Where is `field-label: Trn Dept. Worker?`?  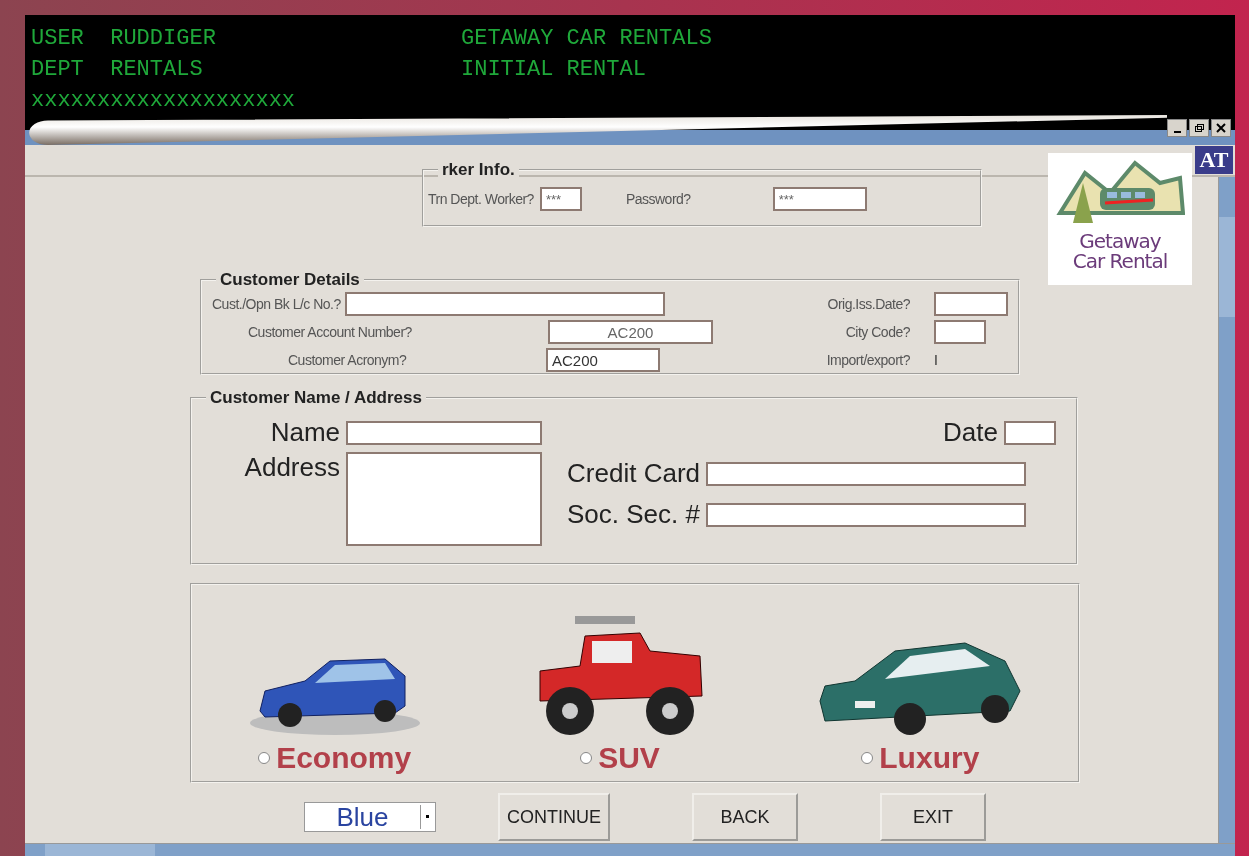 field-label: Trn Dept. Worker? is located at coordinates (481, 199).